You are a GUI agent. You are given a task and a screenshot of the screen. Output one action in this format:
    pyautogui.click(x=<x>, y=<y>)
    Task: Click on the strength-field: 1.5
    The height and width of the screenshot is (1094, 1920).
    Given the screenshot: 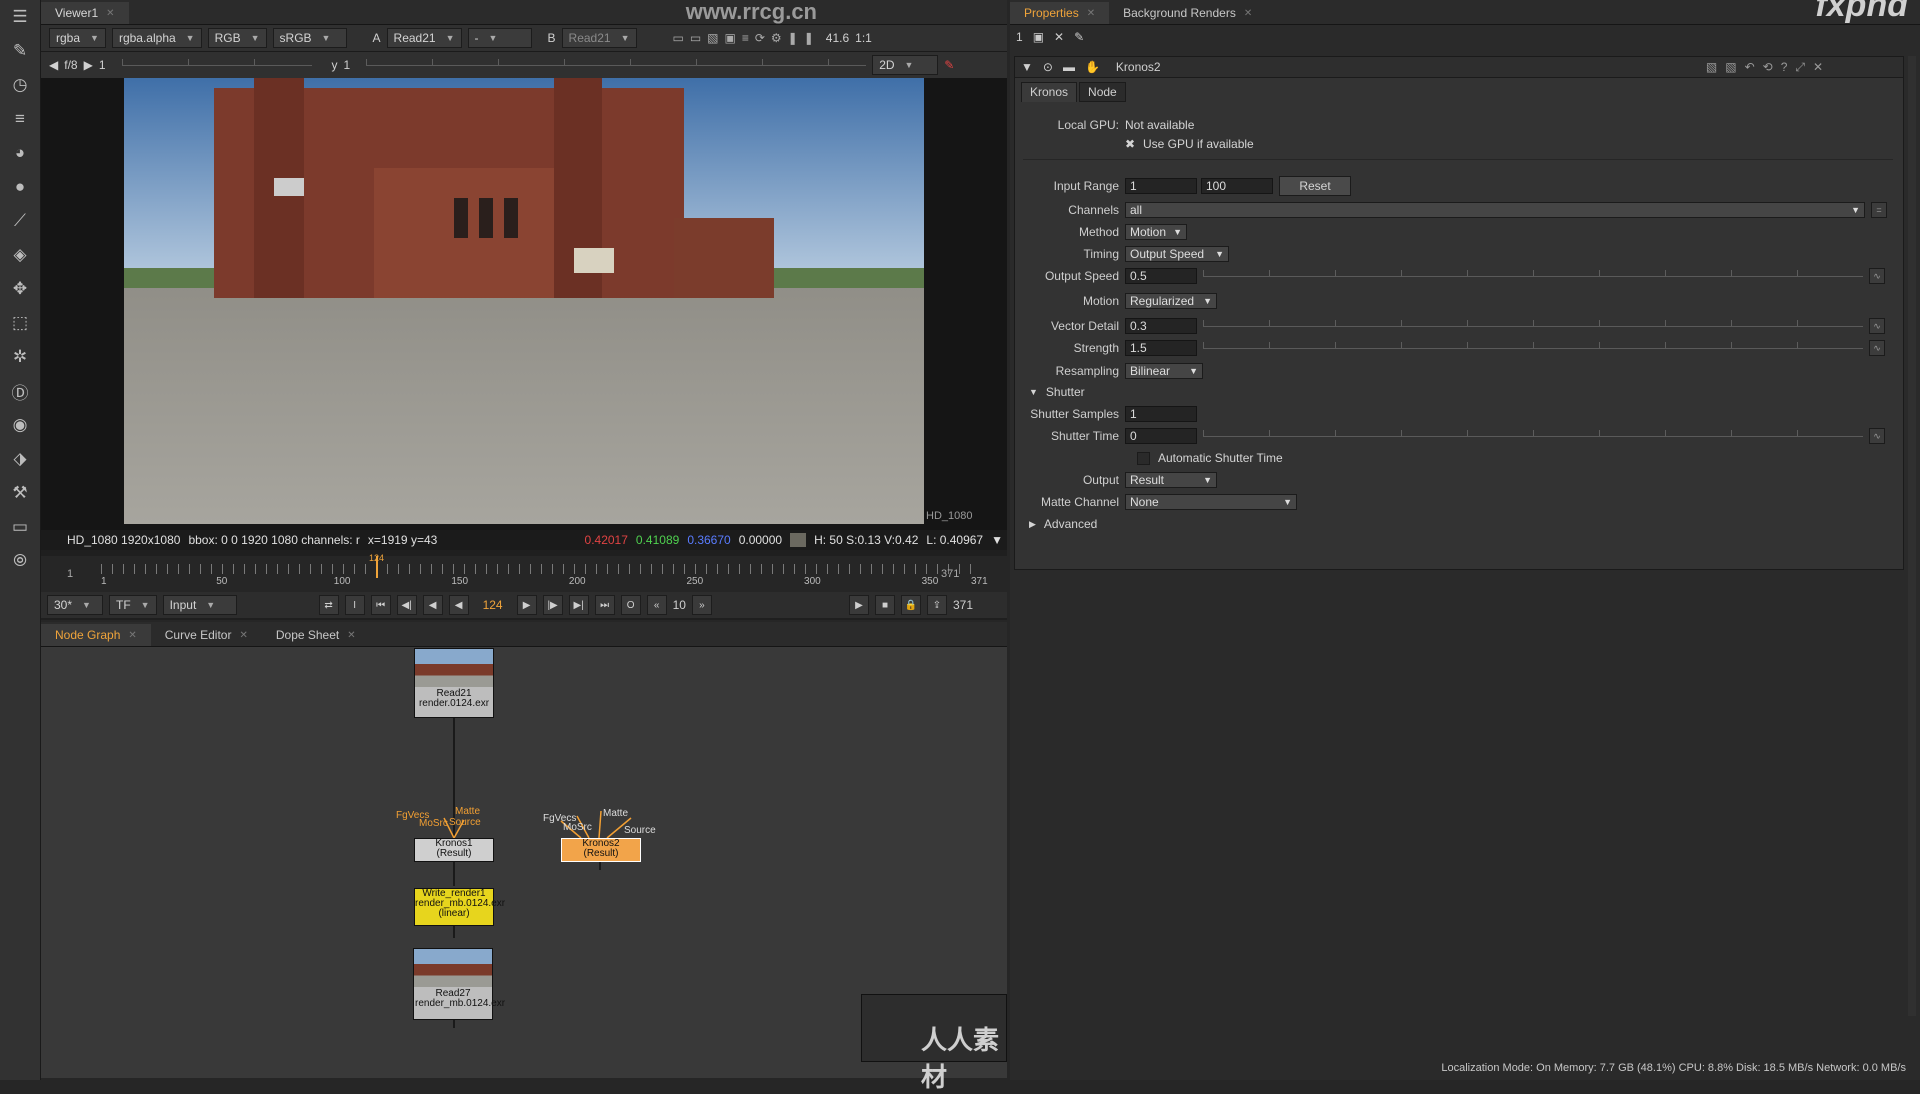 What is the action you would take?
    pyautogui.click(x=1161, y=348)
    